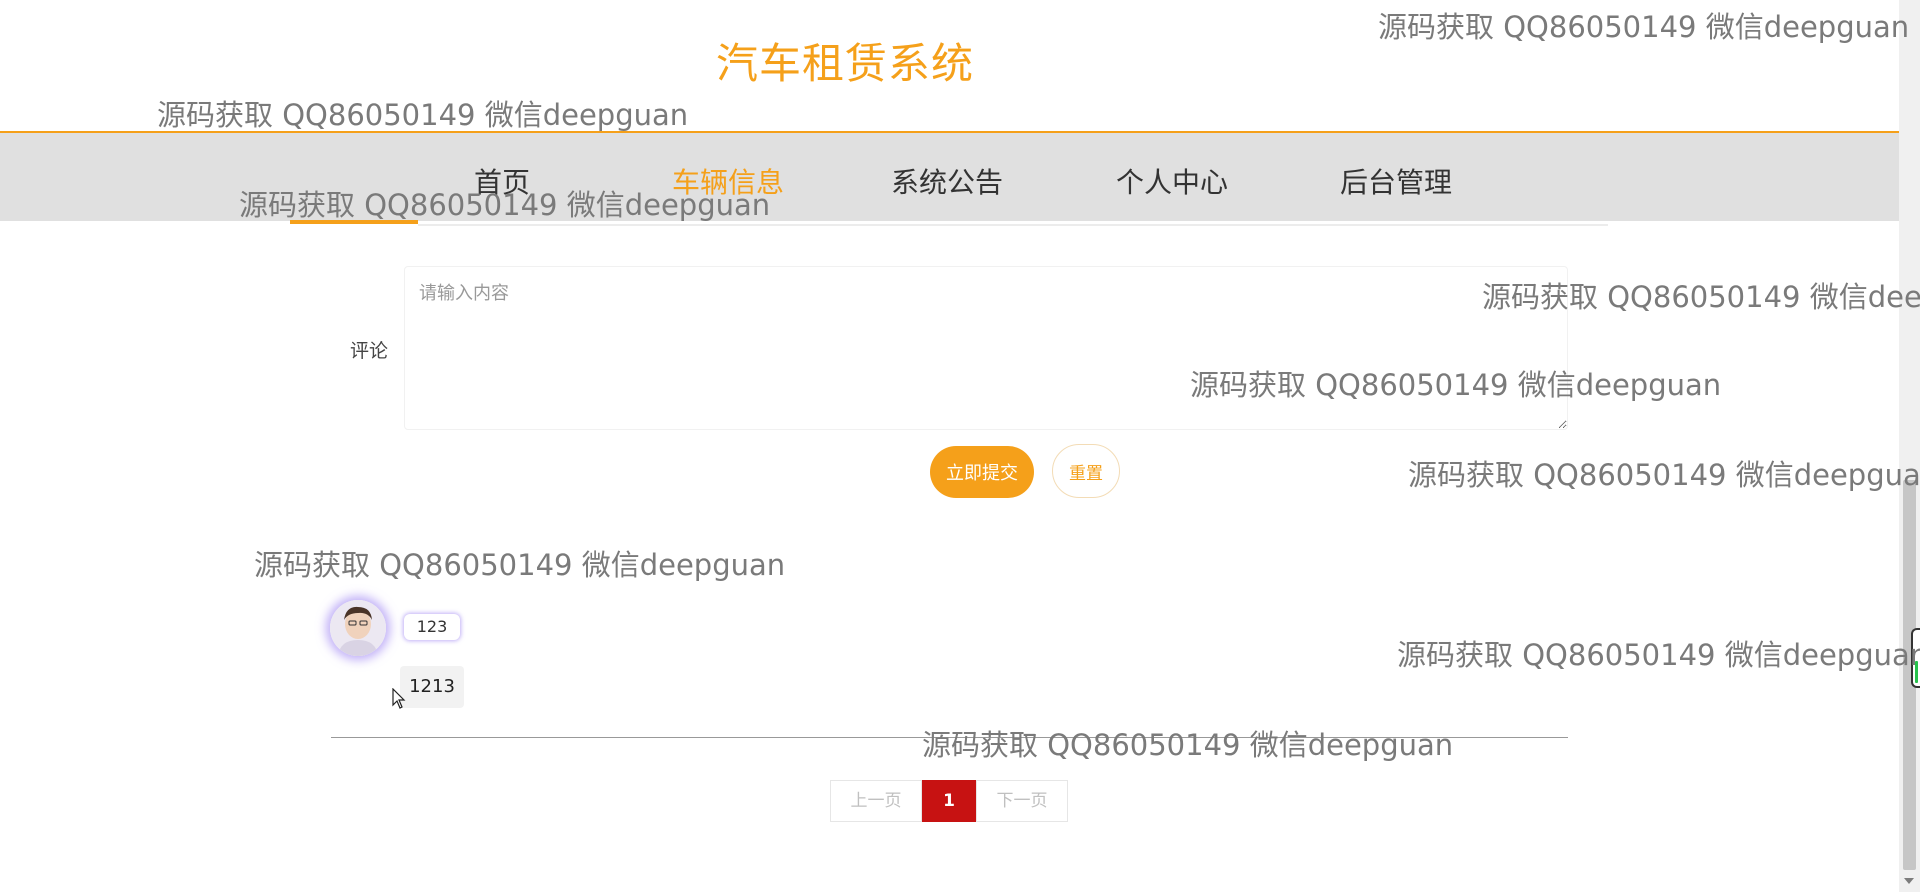 This screenshot has width=1920, height=892. Describe the element at coordinates (1915, 658) in the screenshot. I see `side-float-widget` at that location.